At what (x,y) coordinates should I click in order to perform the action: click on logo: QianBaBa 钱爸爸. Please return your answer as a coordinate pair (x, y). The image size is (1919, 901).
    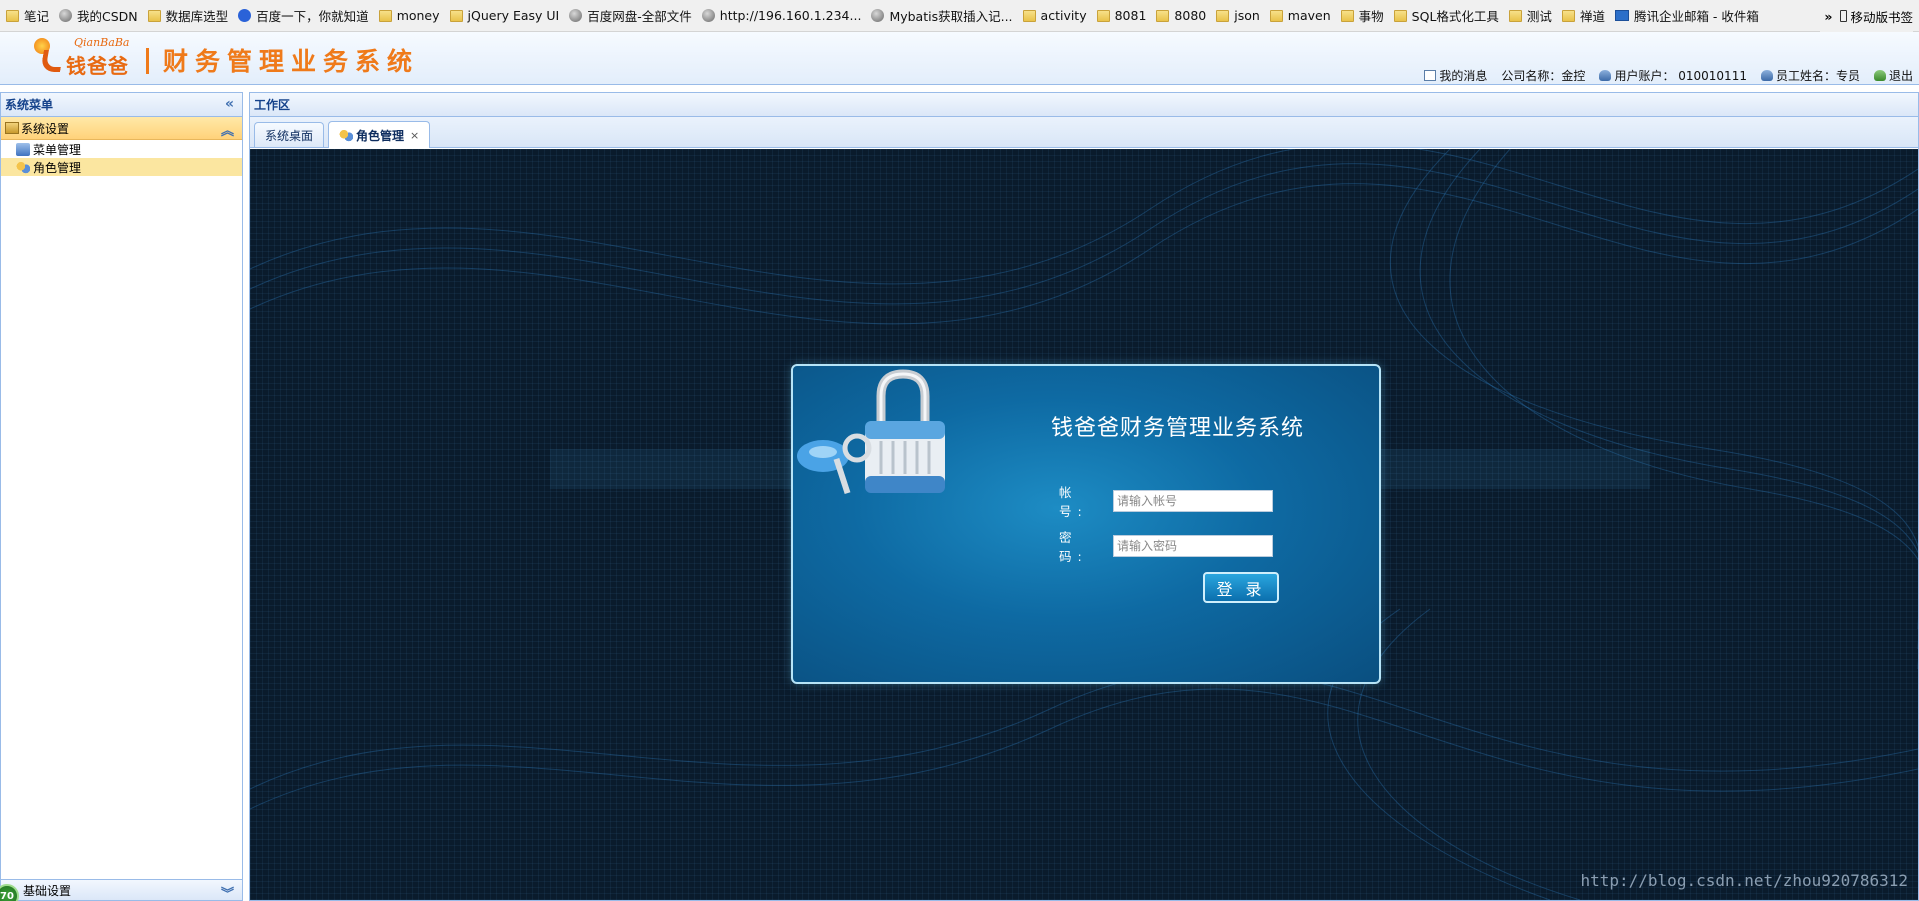
    Looking at the image, I should click on (86, 57).